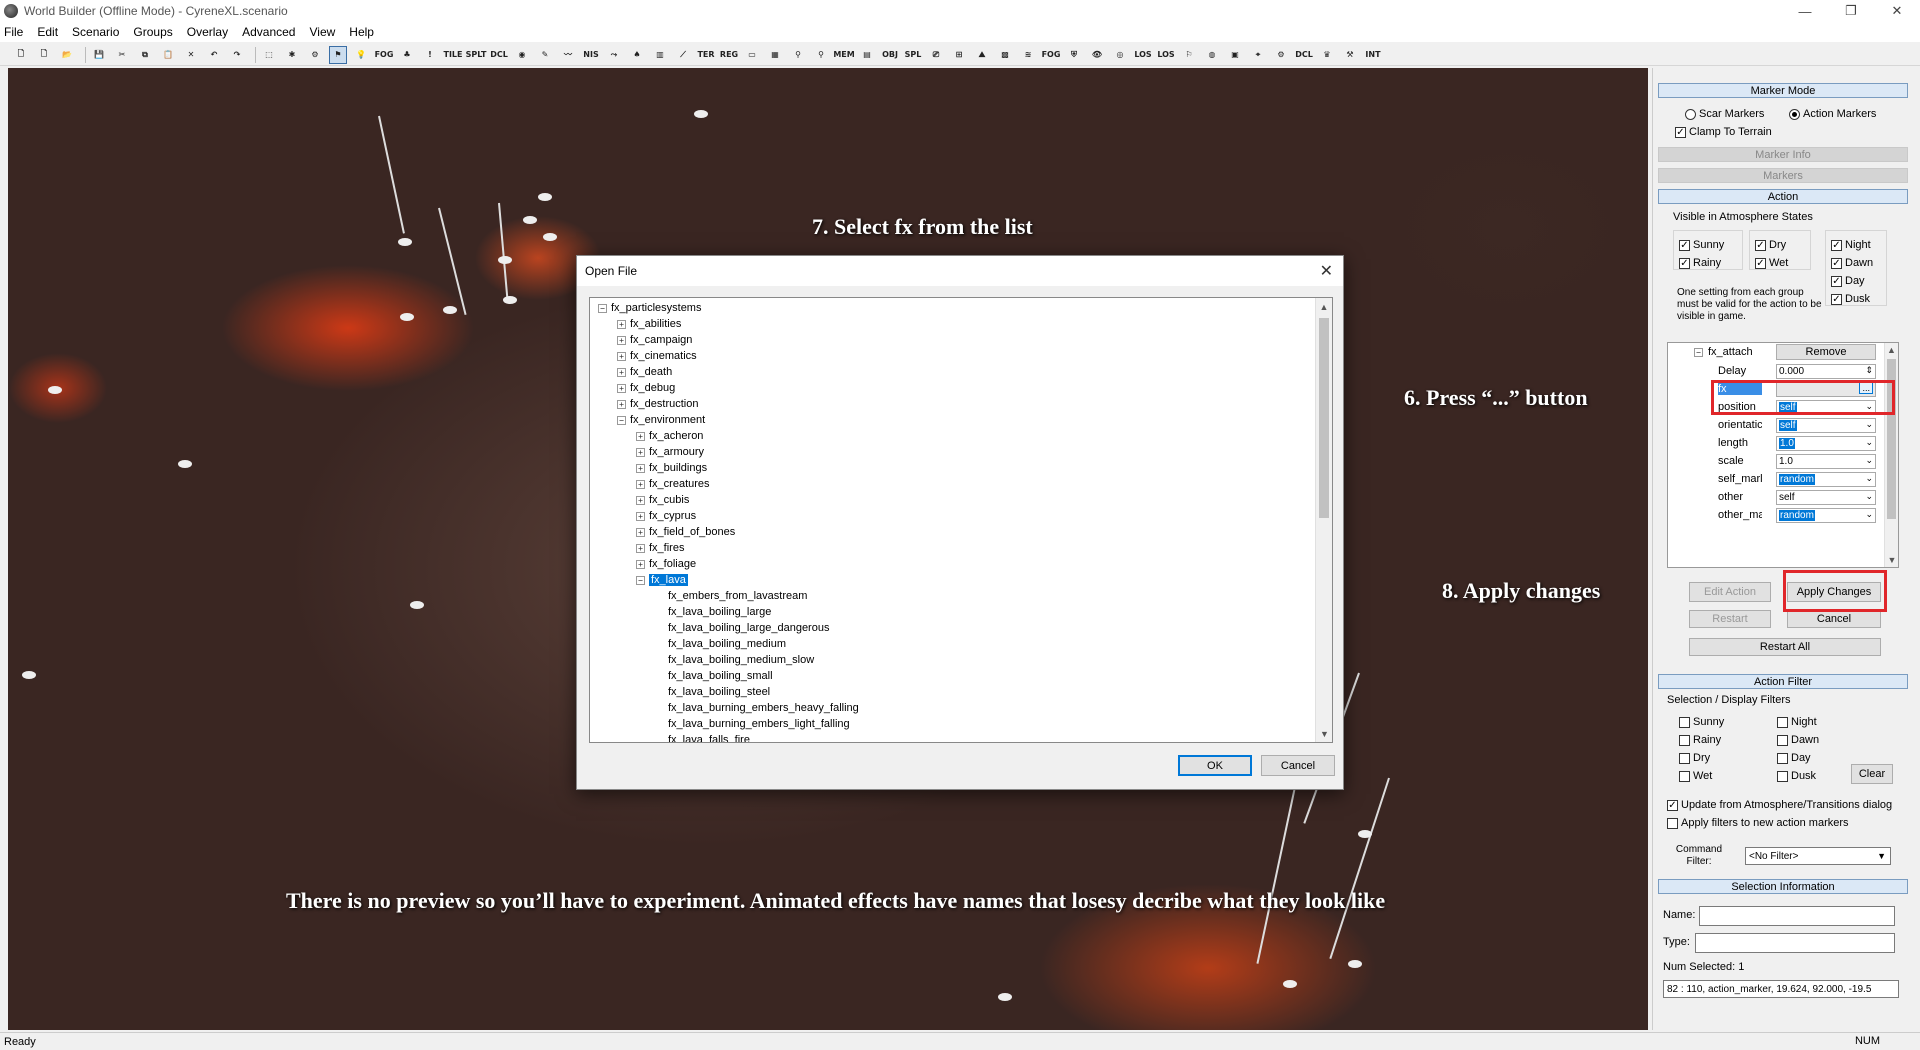 Image resolution: width=1920 pixels, height=1050 pixels. Describe the element at coordinates (1694, 758) in the screenshot. I see `filter-dry-checkbox: Dry` at that location.